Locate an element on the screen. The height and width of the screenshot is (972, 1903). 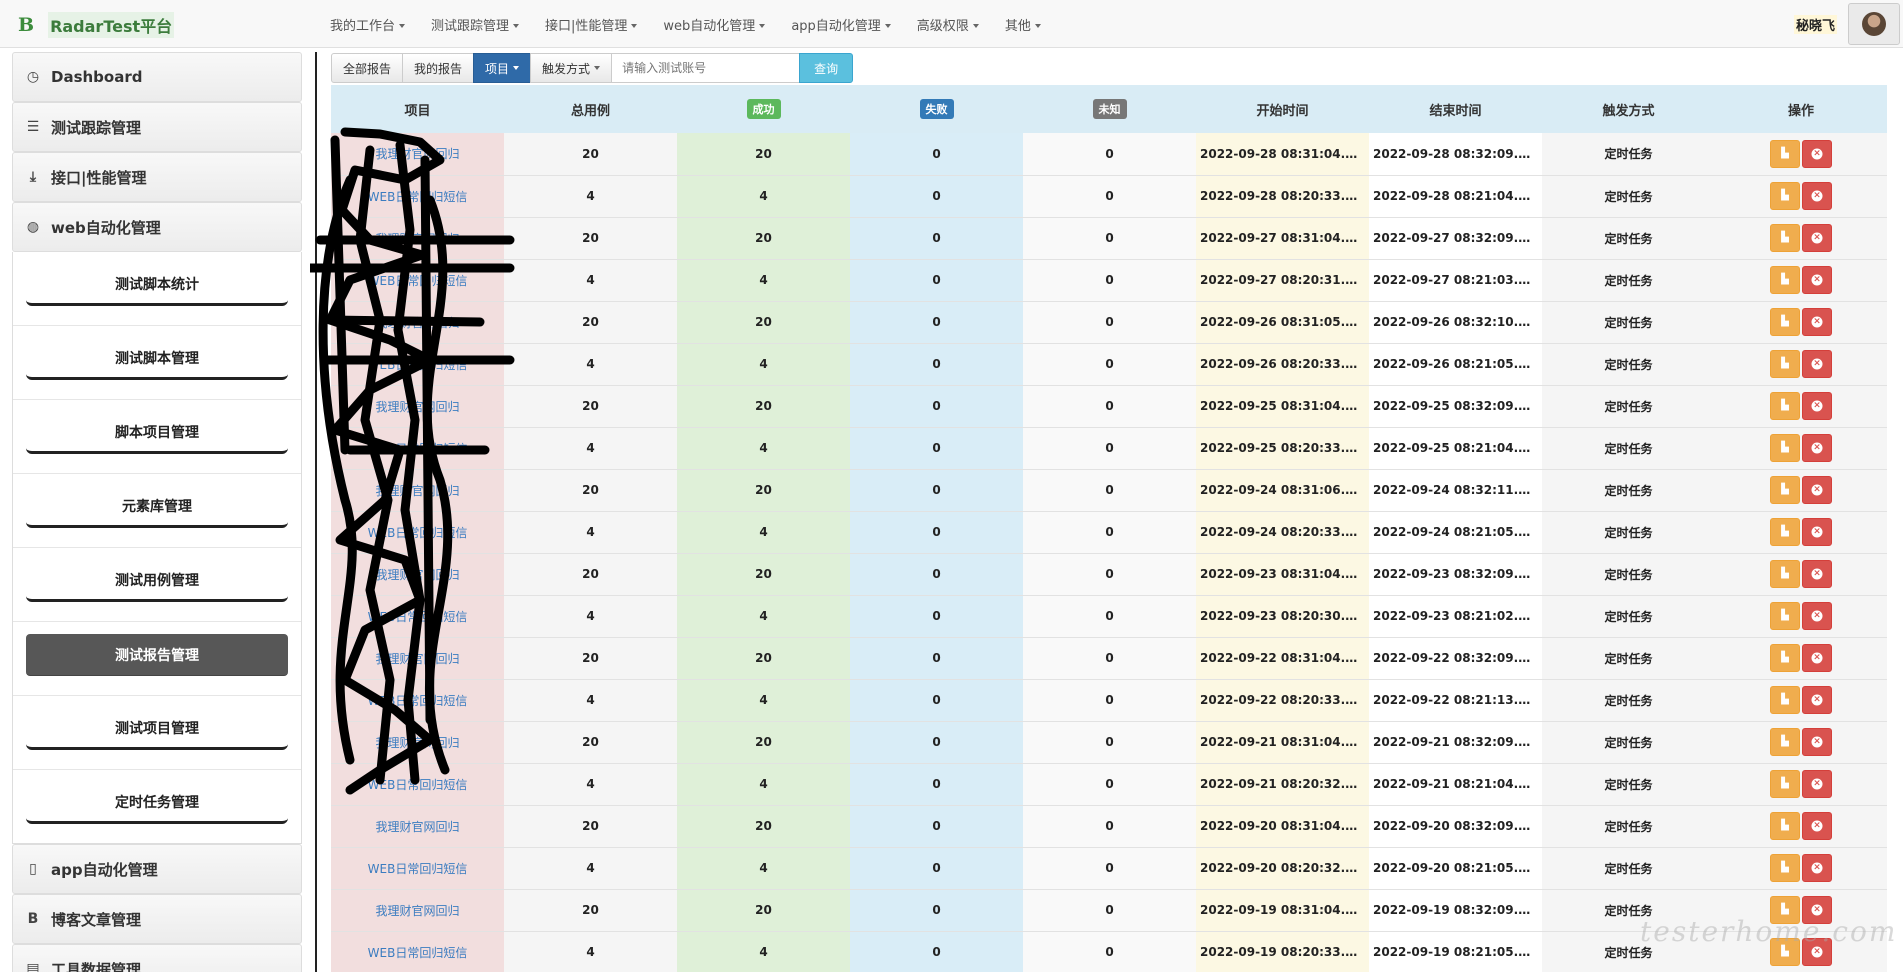
cell-operations: ▙ × is located at coordinates (1801, 196).